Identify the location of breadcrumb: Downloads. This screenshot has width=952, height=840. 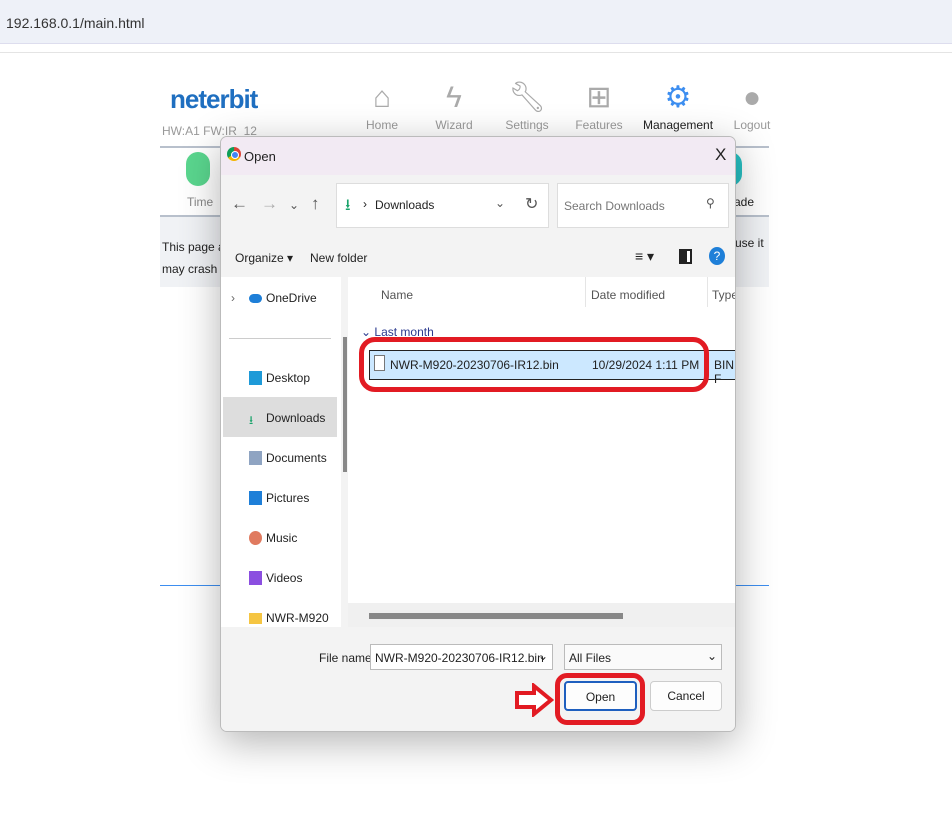
(404, 205).